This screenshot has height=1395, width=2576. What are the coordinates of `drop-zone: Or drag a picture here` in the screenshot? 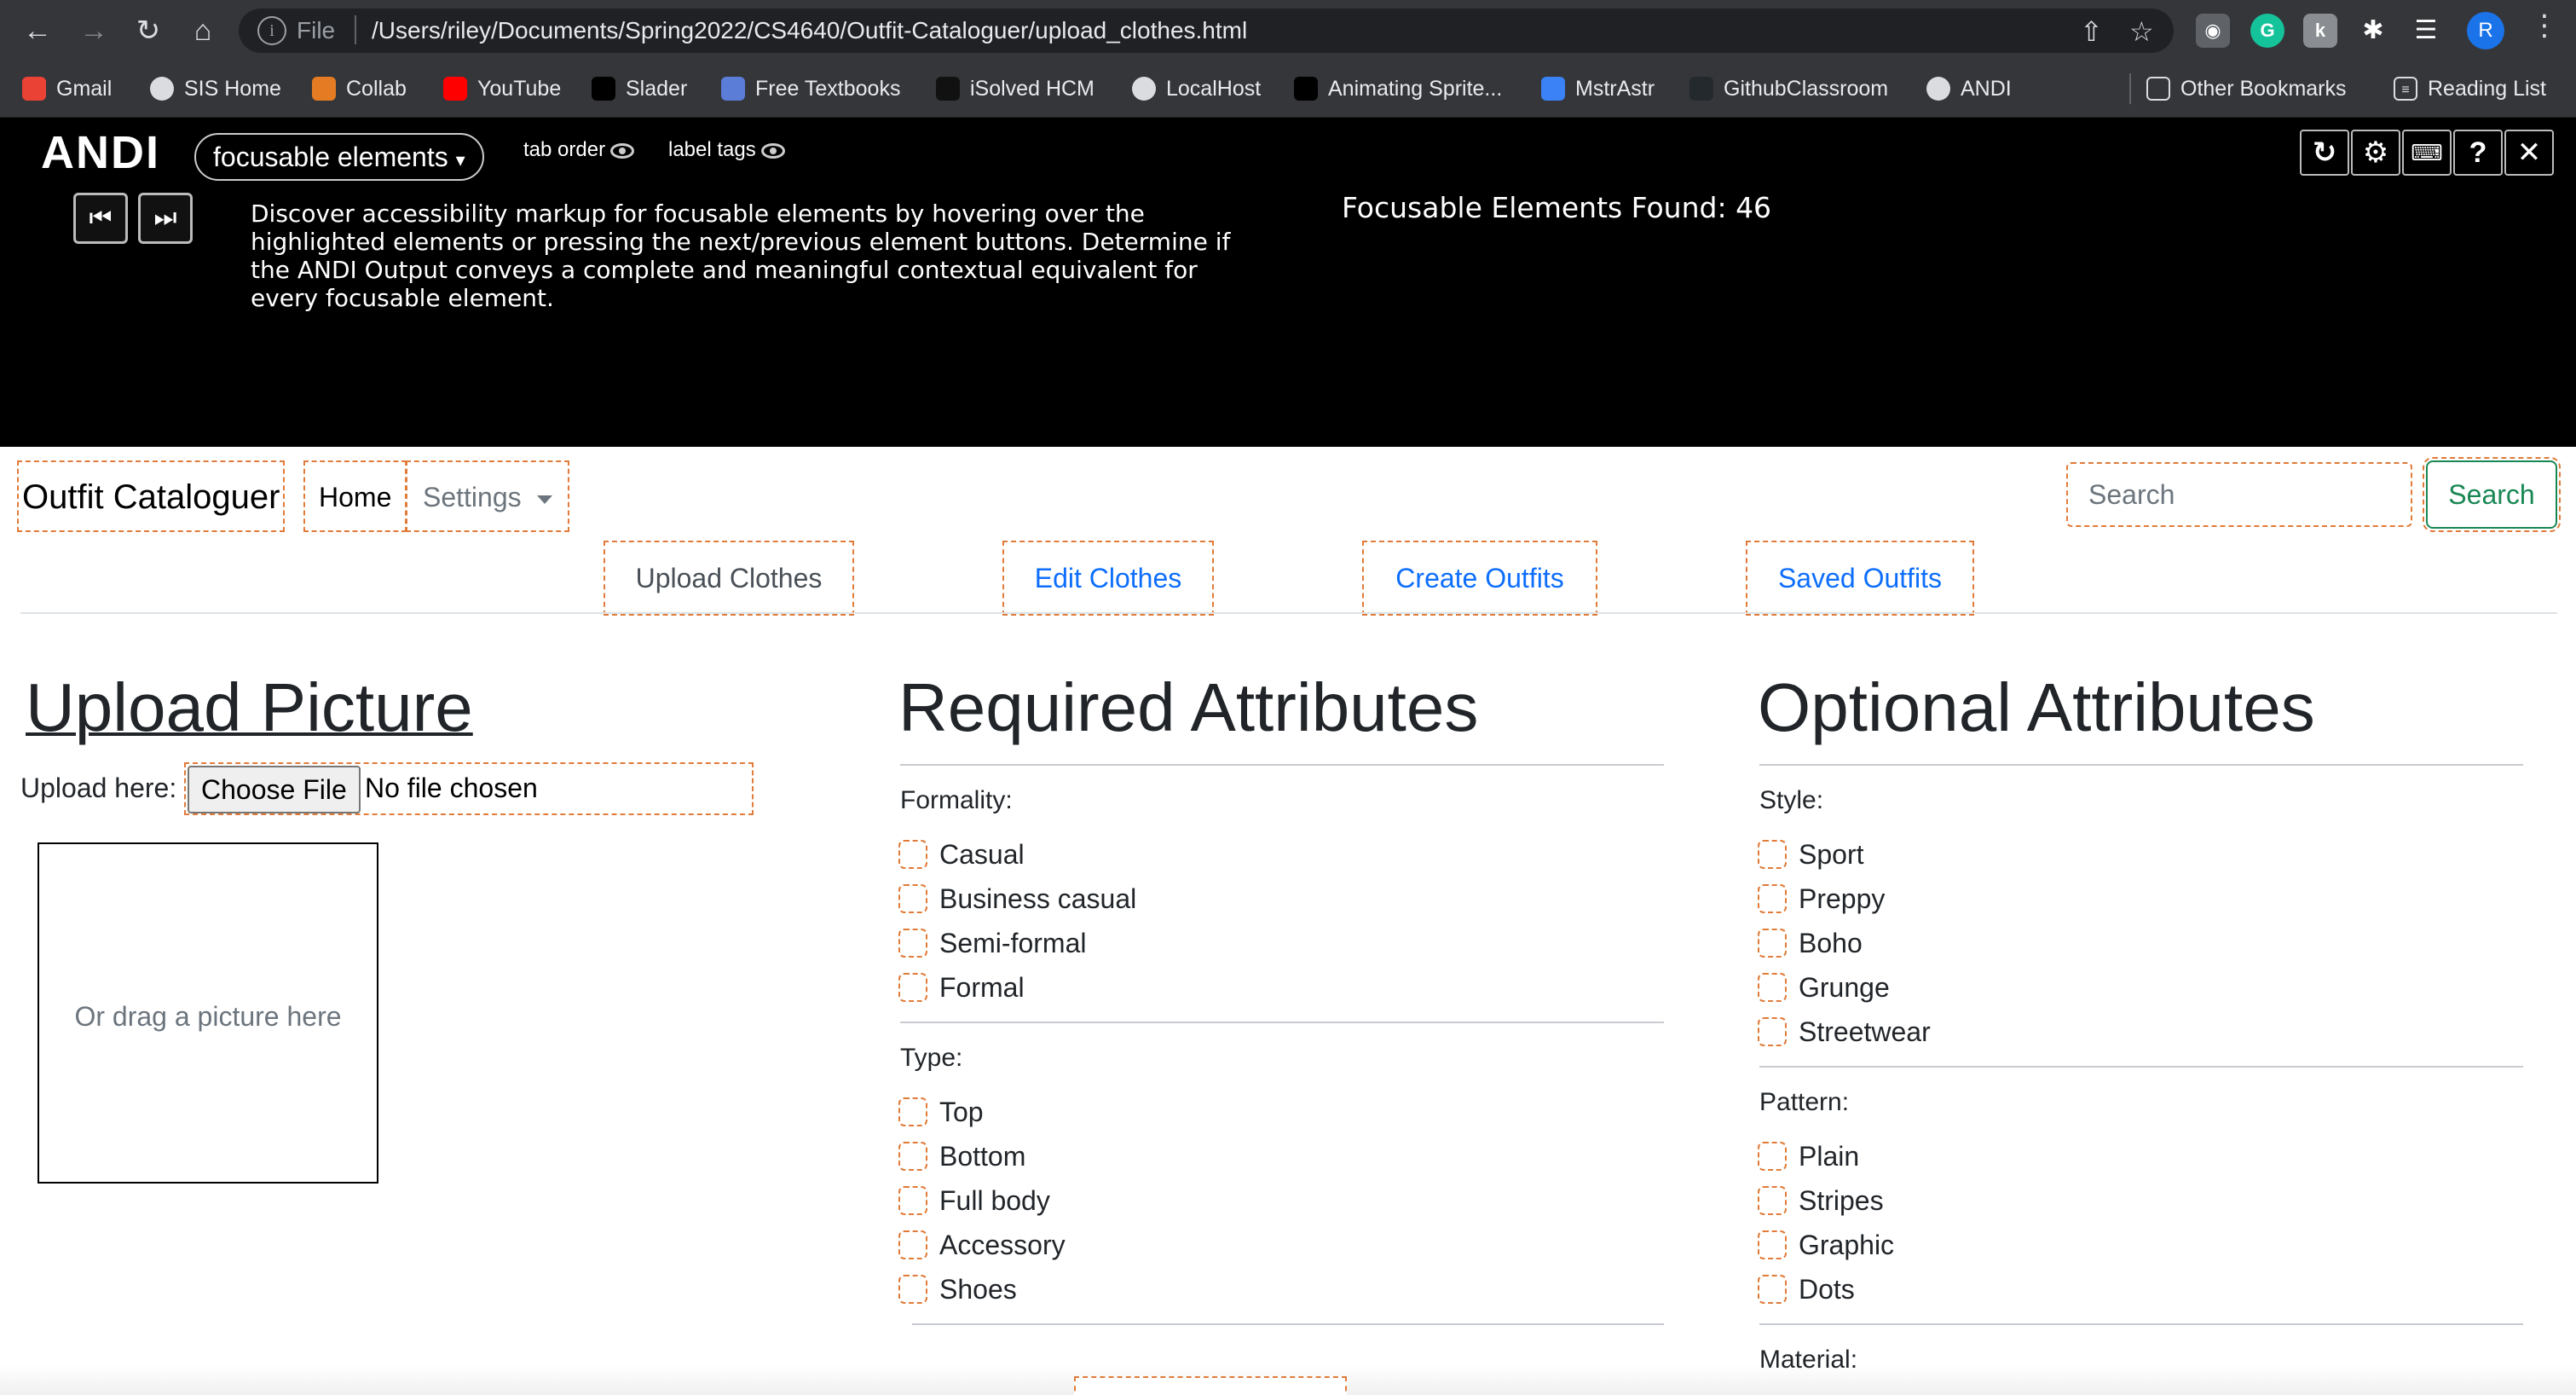 It's located at (208, 1013).